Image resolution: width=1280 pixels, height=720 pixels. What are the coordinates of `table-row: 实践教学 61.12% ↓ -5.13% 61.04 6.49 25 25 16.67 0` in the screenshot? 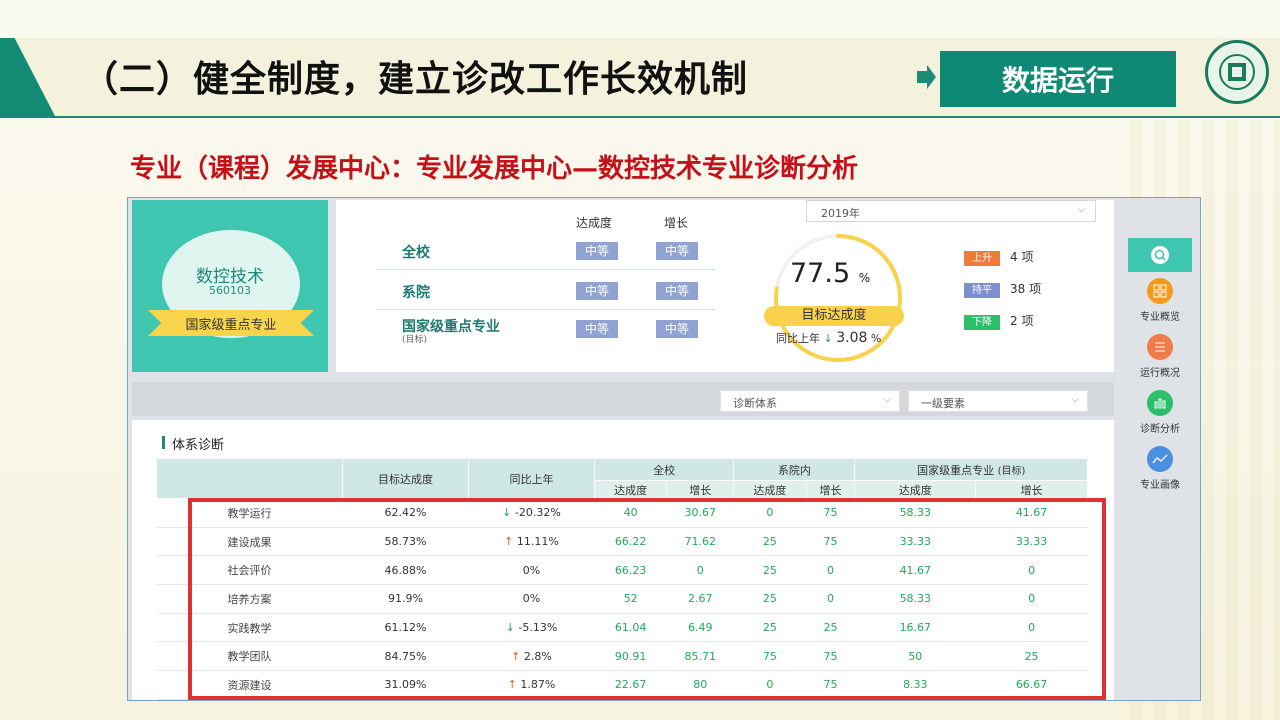 It's located at (622, 628).